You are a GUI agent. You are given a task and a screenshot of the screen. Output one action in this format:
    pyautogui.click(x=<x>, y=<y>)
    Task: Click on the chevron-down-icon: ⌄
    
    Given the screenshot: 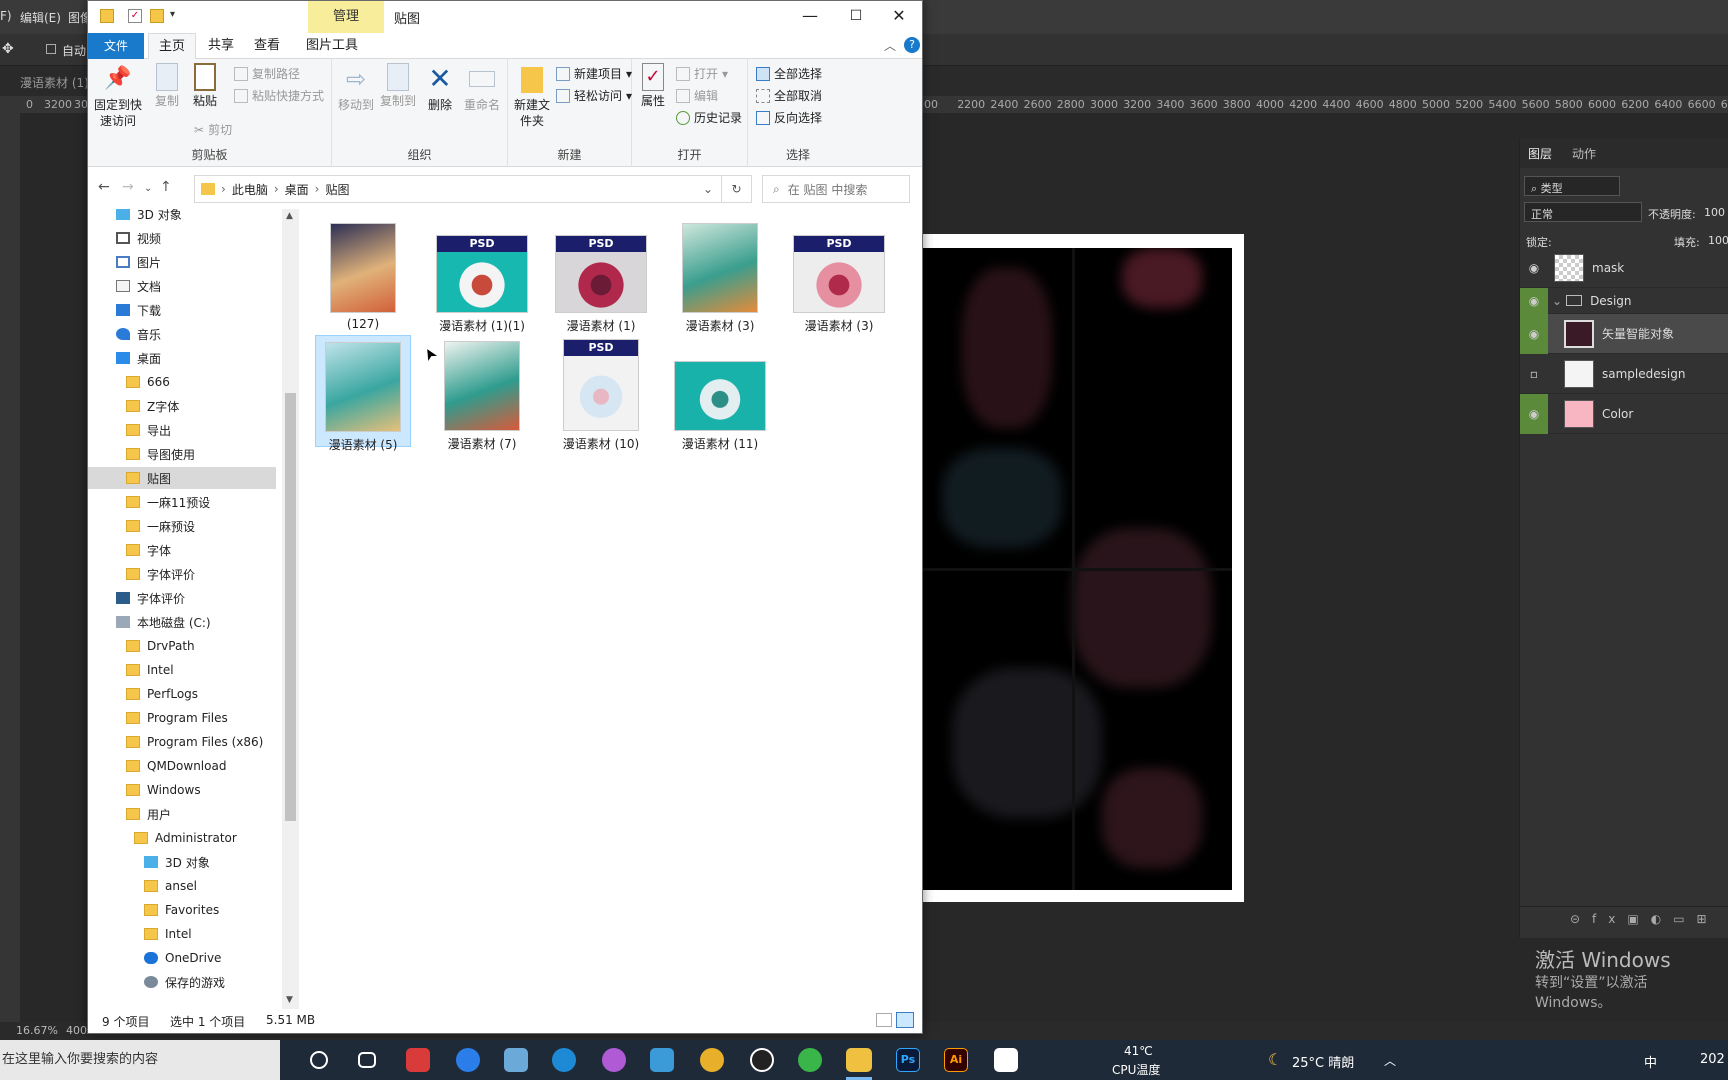 What is the action you would take?
    pyautogui.click(x=1557, y=301)
    